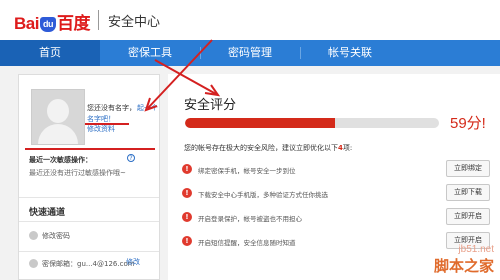 Image resolution: width=500 pixels, height=280 pixels. I want to click on watermark-domain: jb51.net, so click(476, 249).